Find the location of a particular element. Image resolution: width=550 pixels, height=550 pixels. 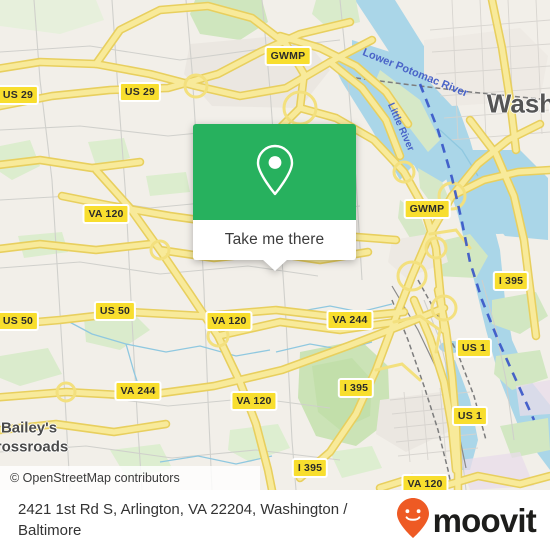

road-shield-va-120-south: VA 120 is located at coordinates (425, 482).